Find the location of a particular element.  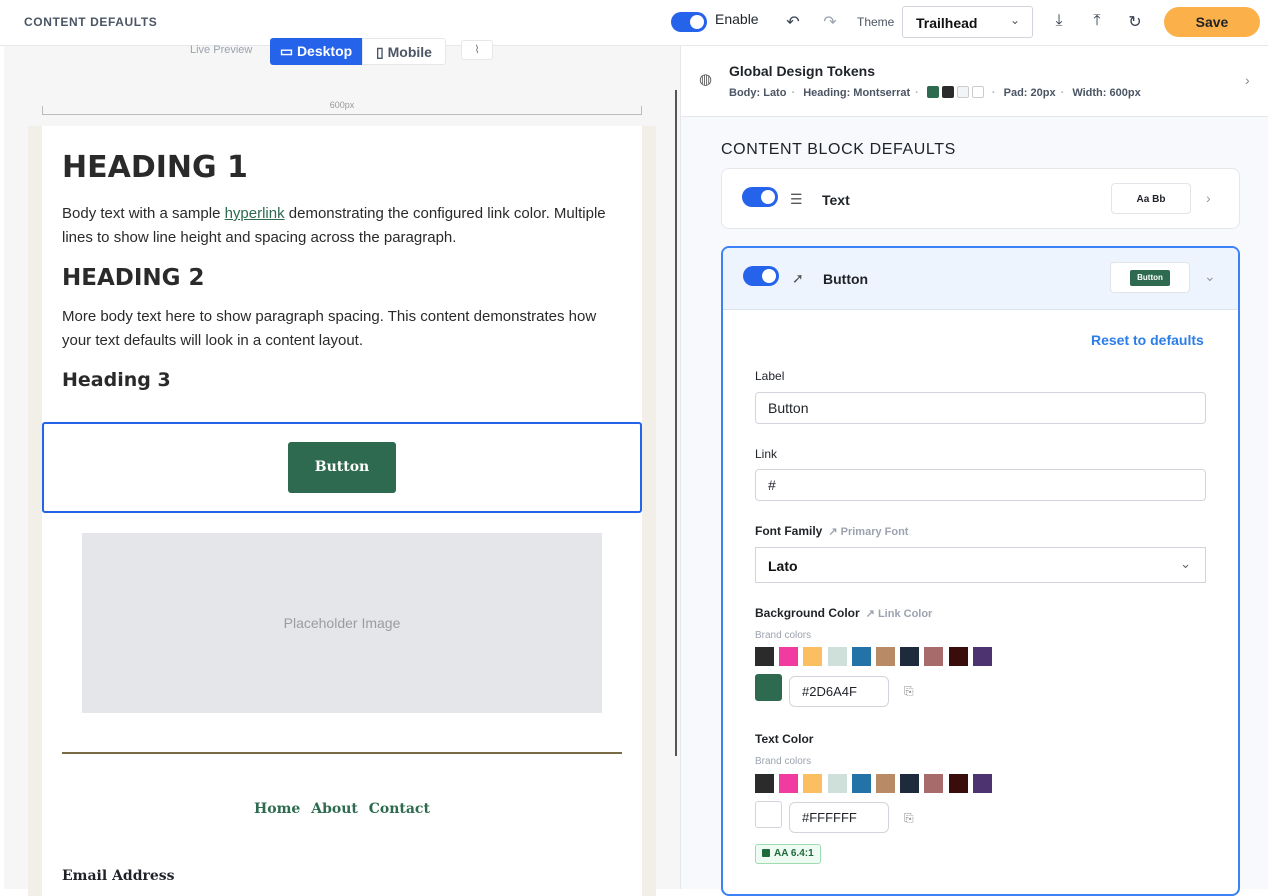

text-block-label: Text is located at coordinates (836, 200).